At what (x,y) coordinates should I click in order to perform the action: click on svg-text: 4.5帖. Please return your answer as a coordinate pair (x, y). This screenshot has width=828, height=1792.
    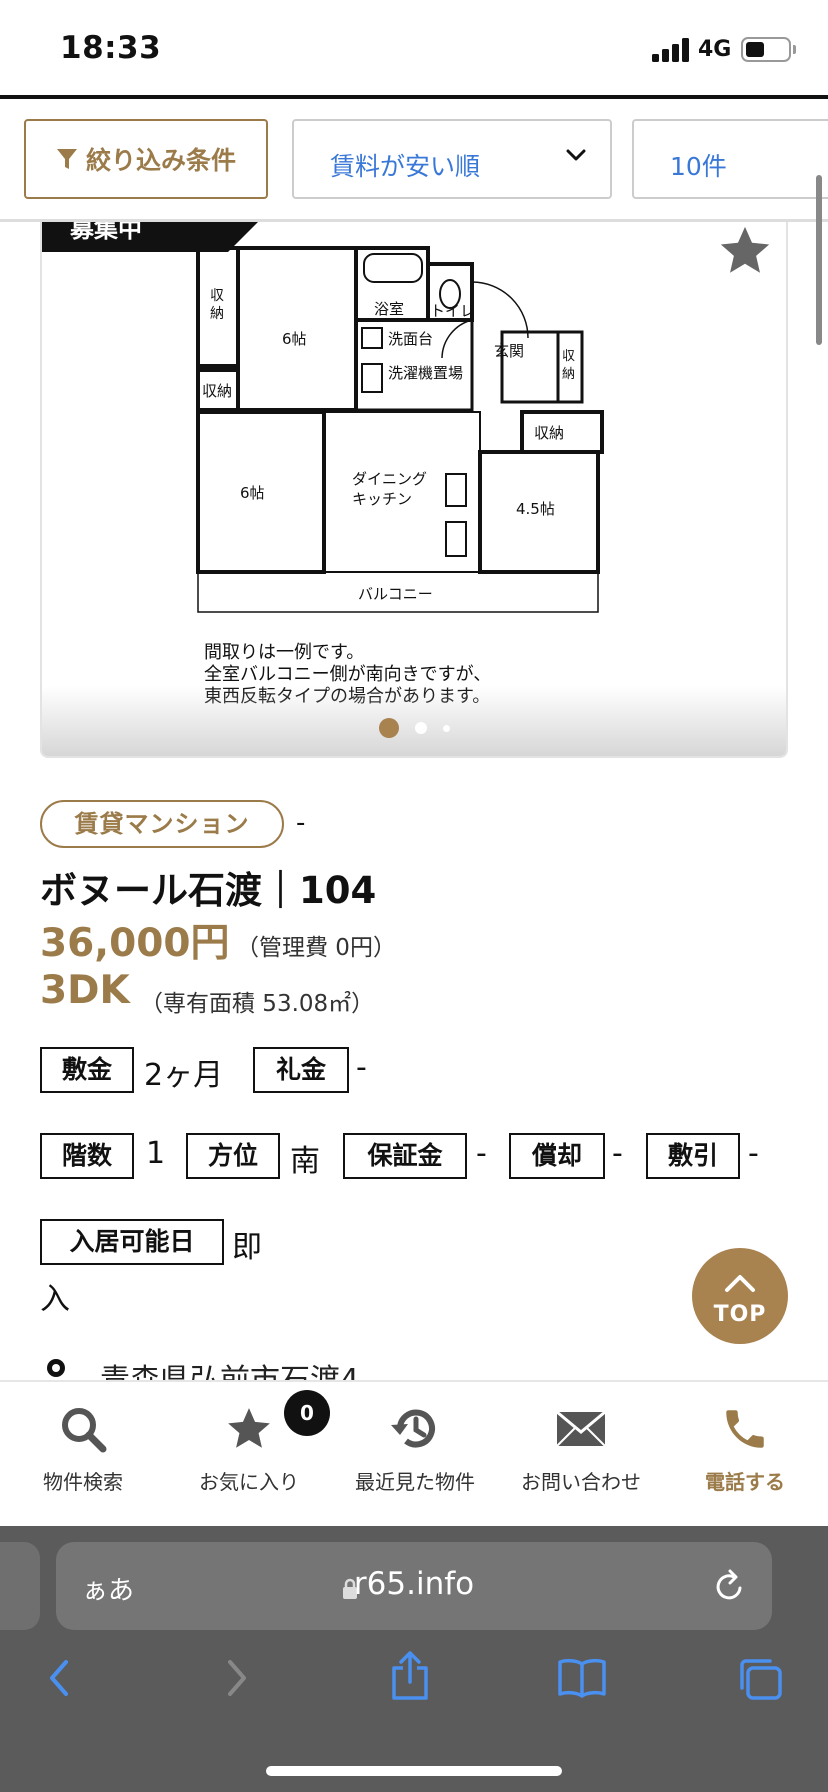
    Looking at the image, I should click on (535, 509).